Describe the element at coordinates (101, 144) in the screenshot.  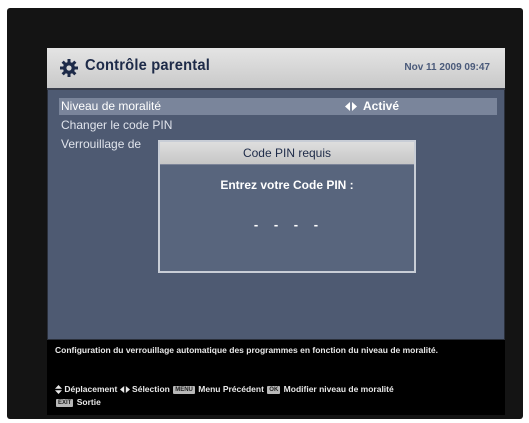
I see `menu-item-label: Verrouillage de` at that location.